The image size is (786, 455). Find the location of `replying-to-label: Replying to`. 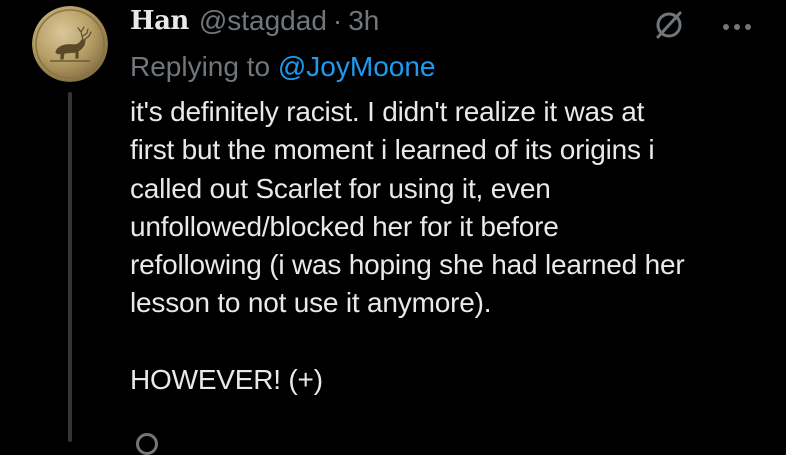

replying-to-label: Replying to is located at coordinates (204, 66).